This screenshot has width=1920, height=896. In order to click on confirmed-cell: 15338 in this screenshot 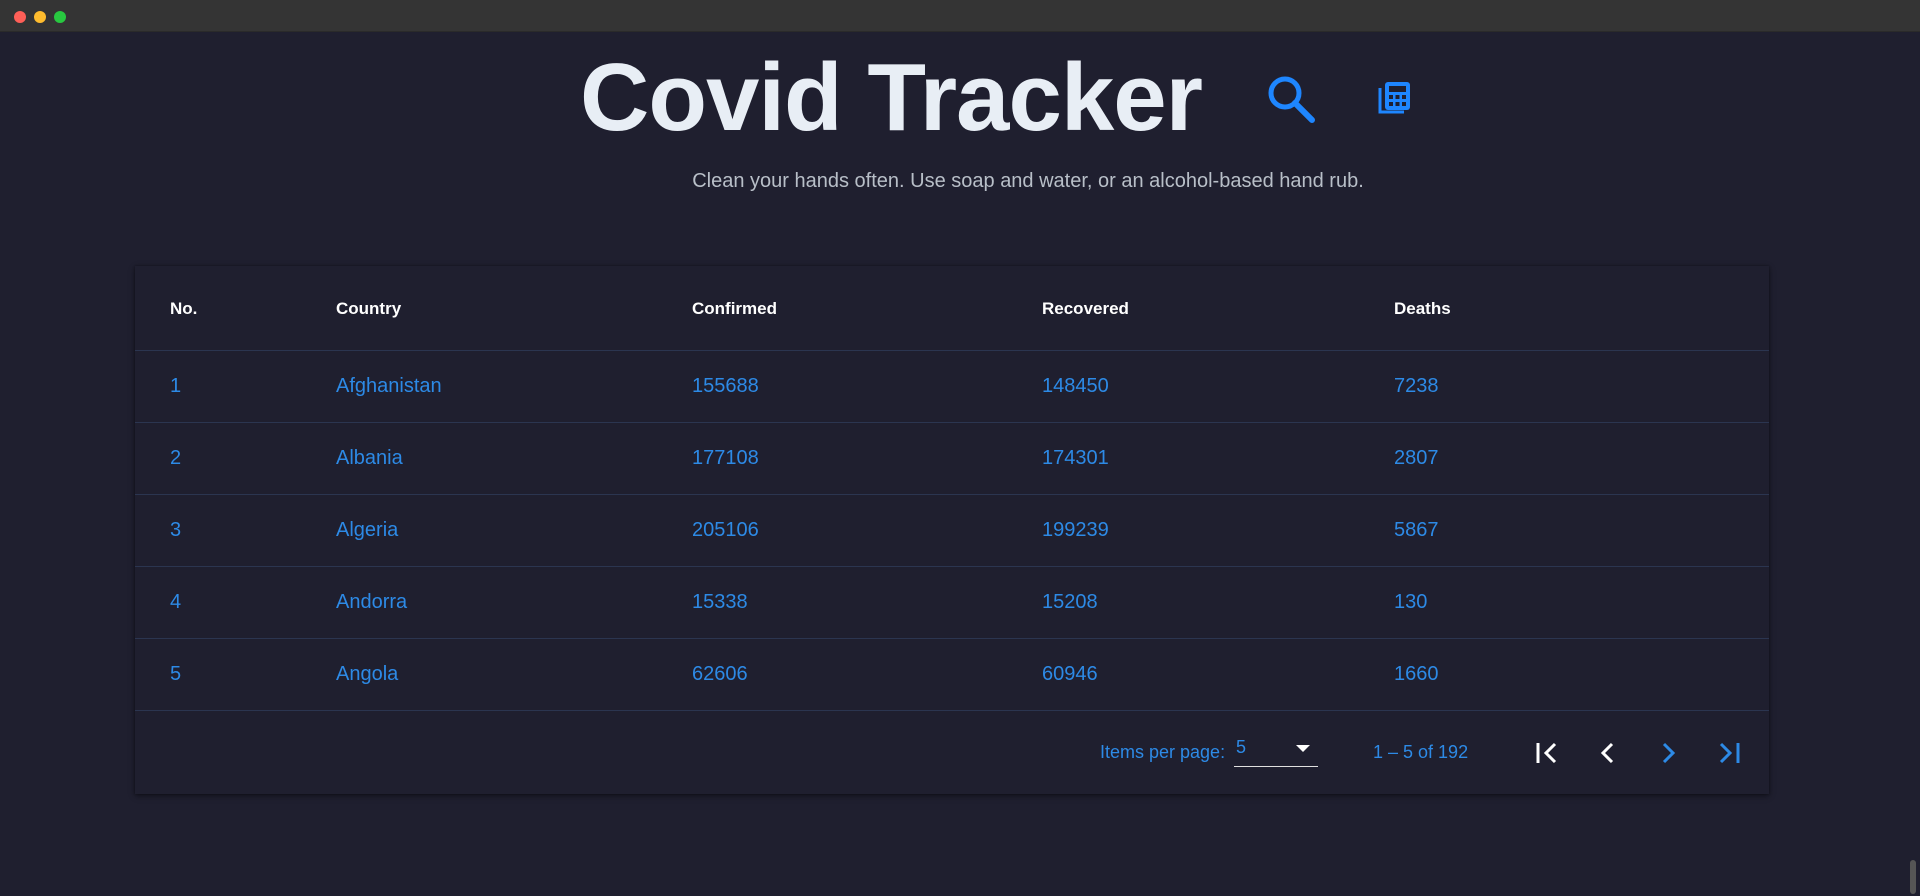, I will do `click(720, 602)`.